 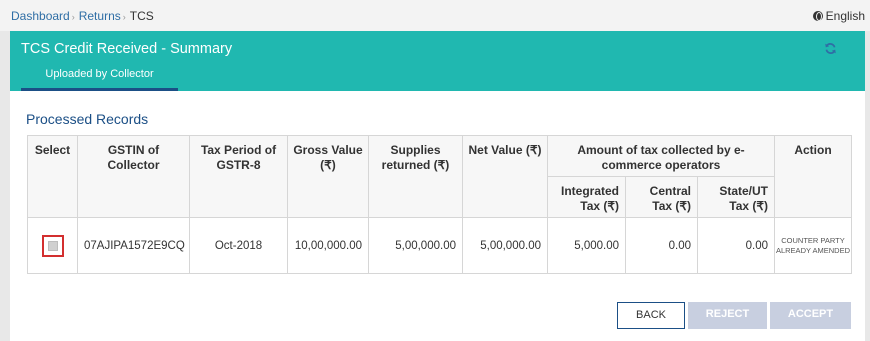 I want to click on cell-gstin: 07AJIPA1572E9CQ, so click(x=133, y=245).